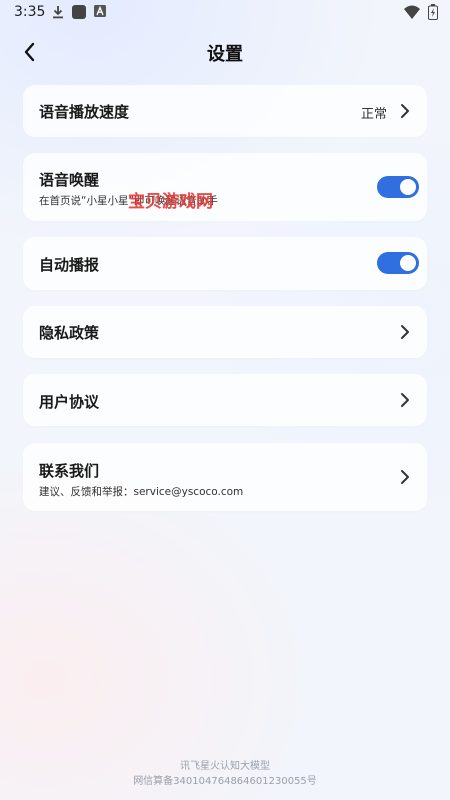 Image resolution: width=450 pixels, height=800 pixels. I want to click on status-time: 3:35, so click(30, 12).